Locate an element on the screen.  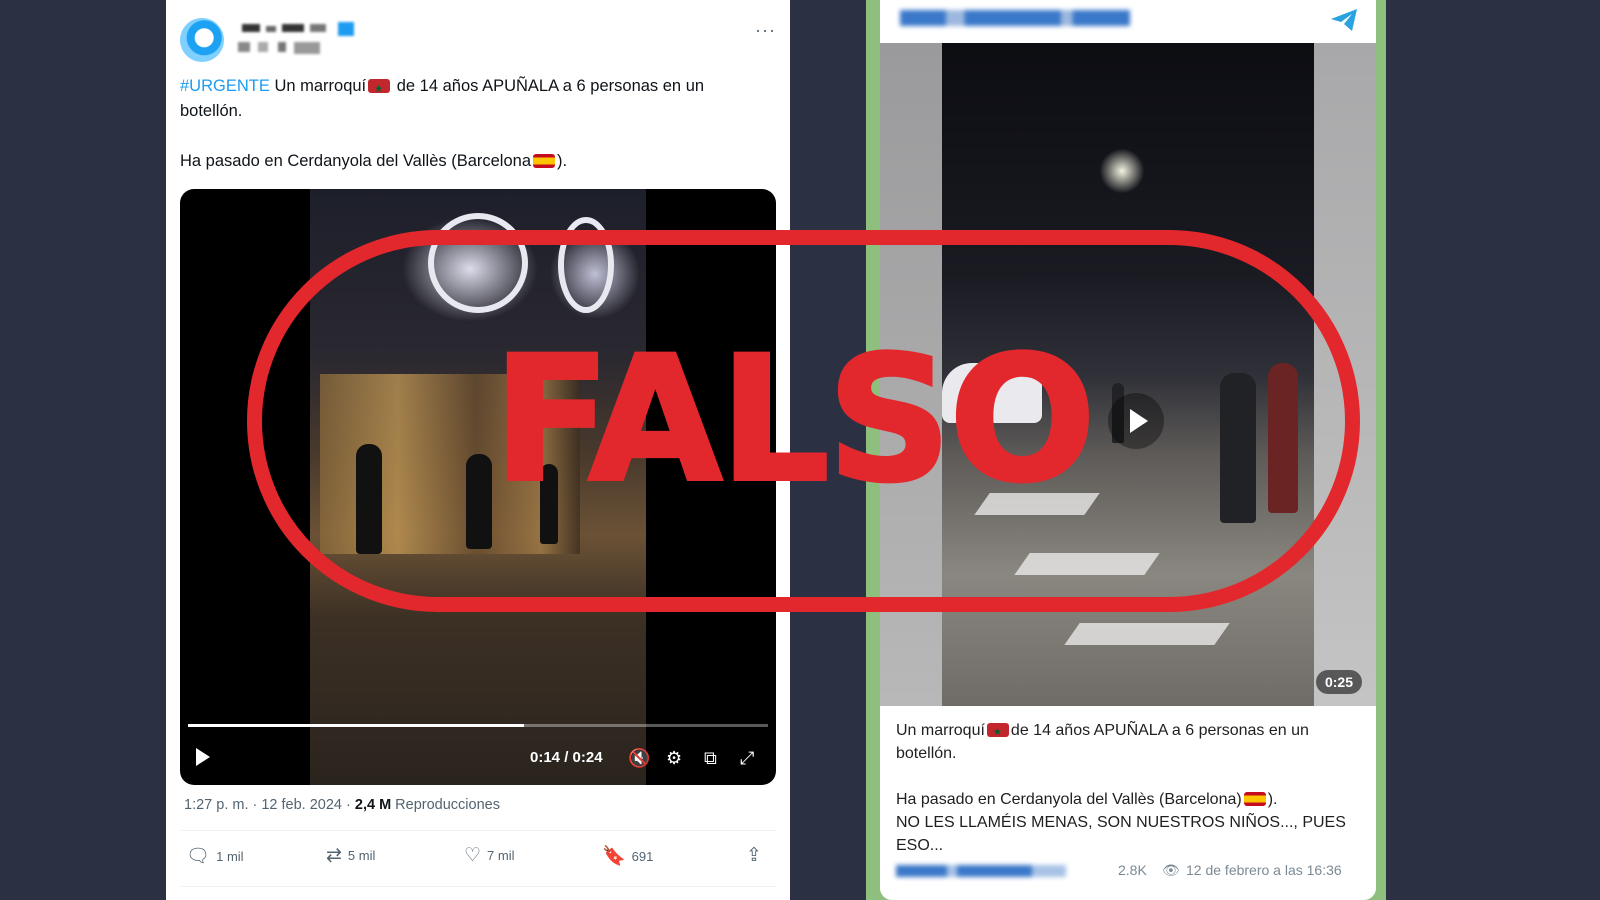
view-count: 2.8K is located at coordinates (1132, 870).